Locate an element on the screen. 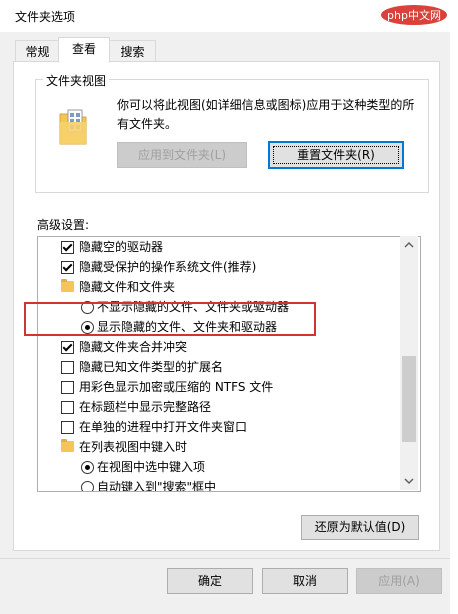  folder-views-description: 你可以将此视图(如详细信息或图标)应用于这种类型的所有文件夹。 is located at coordinates (266, 114).